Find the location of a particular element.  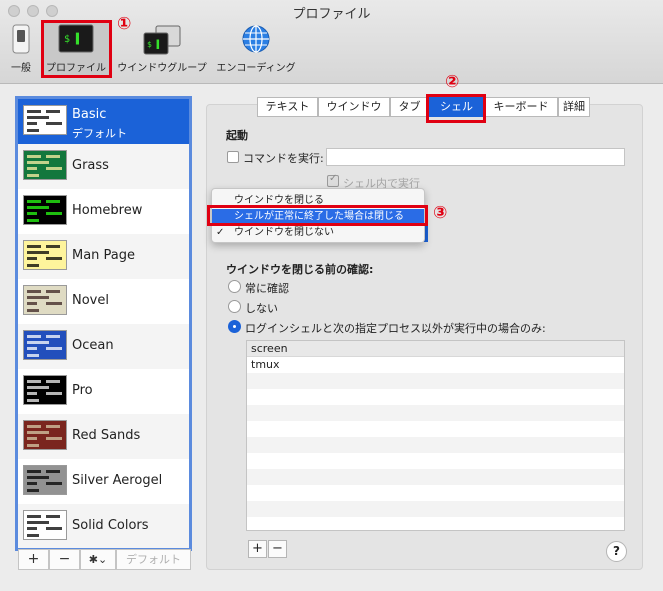

toolbar-general-label: 一般 is located at coordinates (21, 68).